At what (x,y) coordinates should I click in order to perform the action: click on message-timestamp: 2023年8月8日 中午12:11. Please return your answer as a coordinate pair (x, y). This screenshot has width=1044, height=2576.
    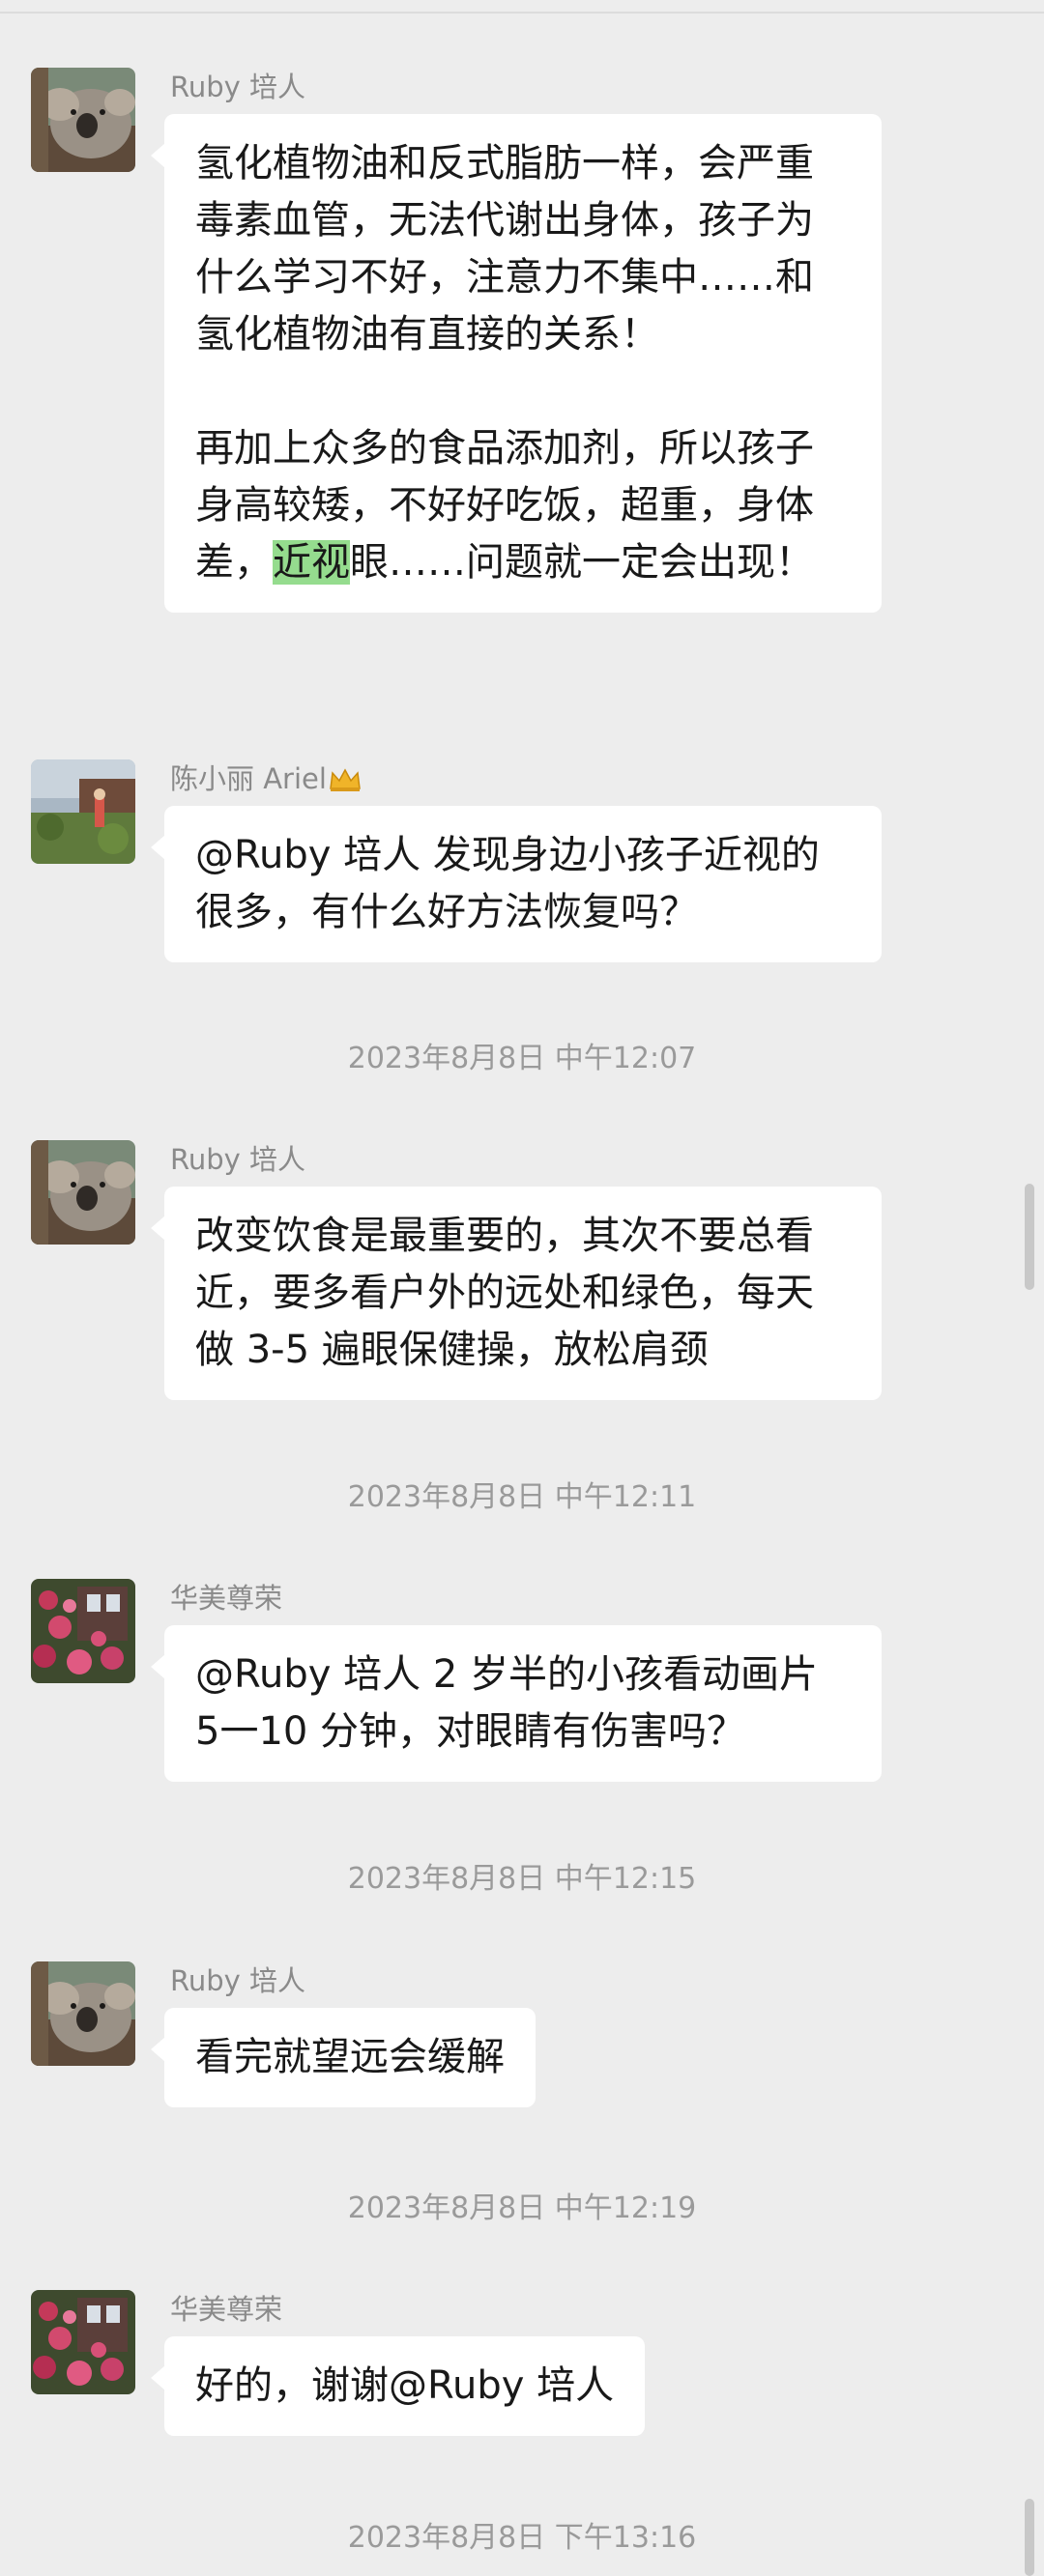
    Looking at the image, I should click on (522, 1497).